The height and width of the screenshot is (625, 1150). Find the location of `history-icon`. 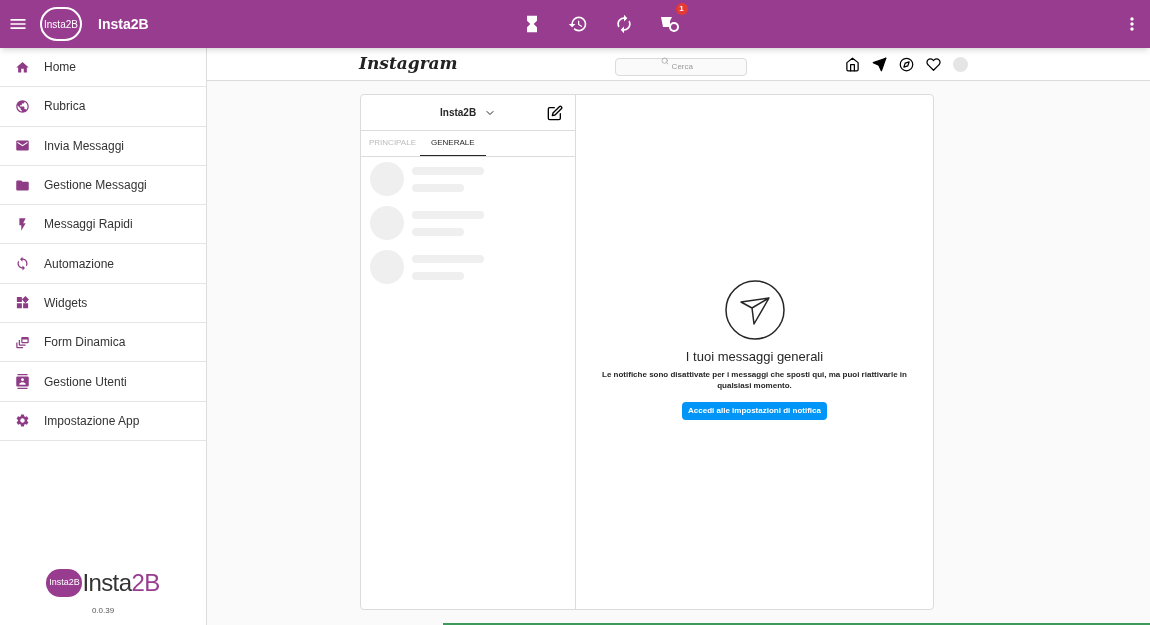

history-icon is located at coordinates (577, 24).